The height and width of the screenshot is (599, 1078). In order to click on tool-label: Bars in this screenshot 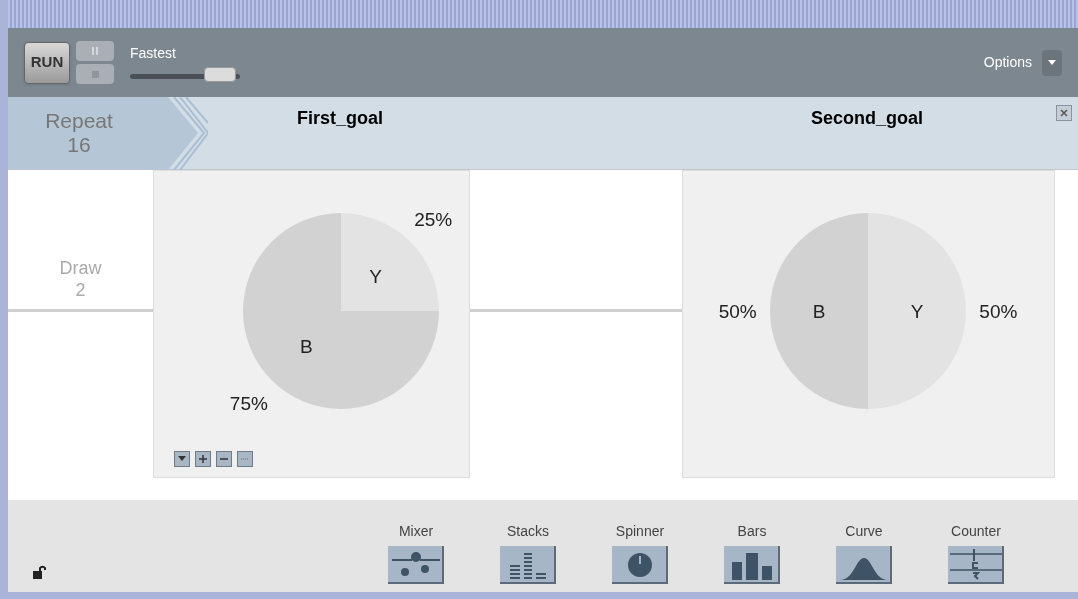, I will do `click(752, 531)`.